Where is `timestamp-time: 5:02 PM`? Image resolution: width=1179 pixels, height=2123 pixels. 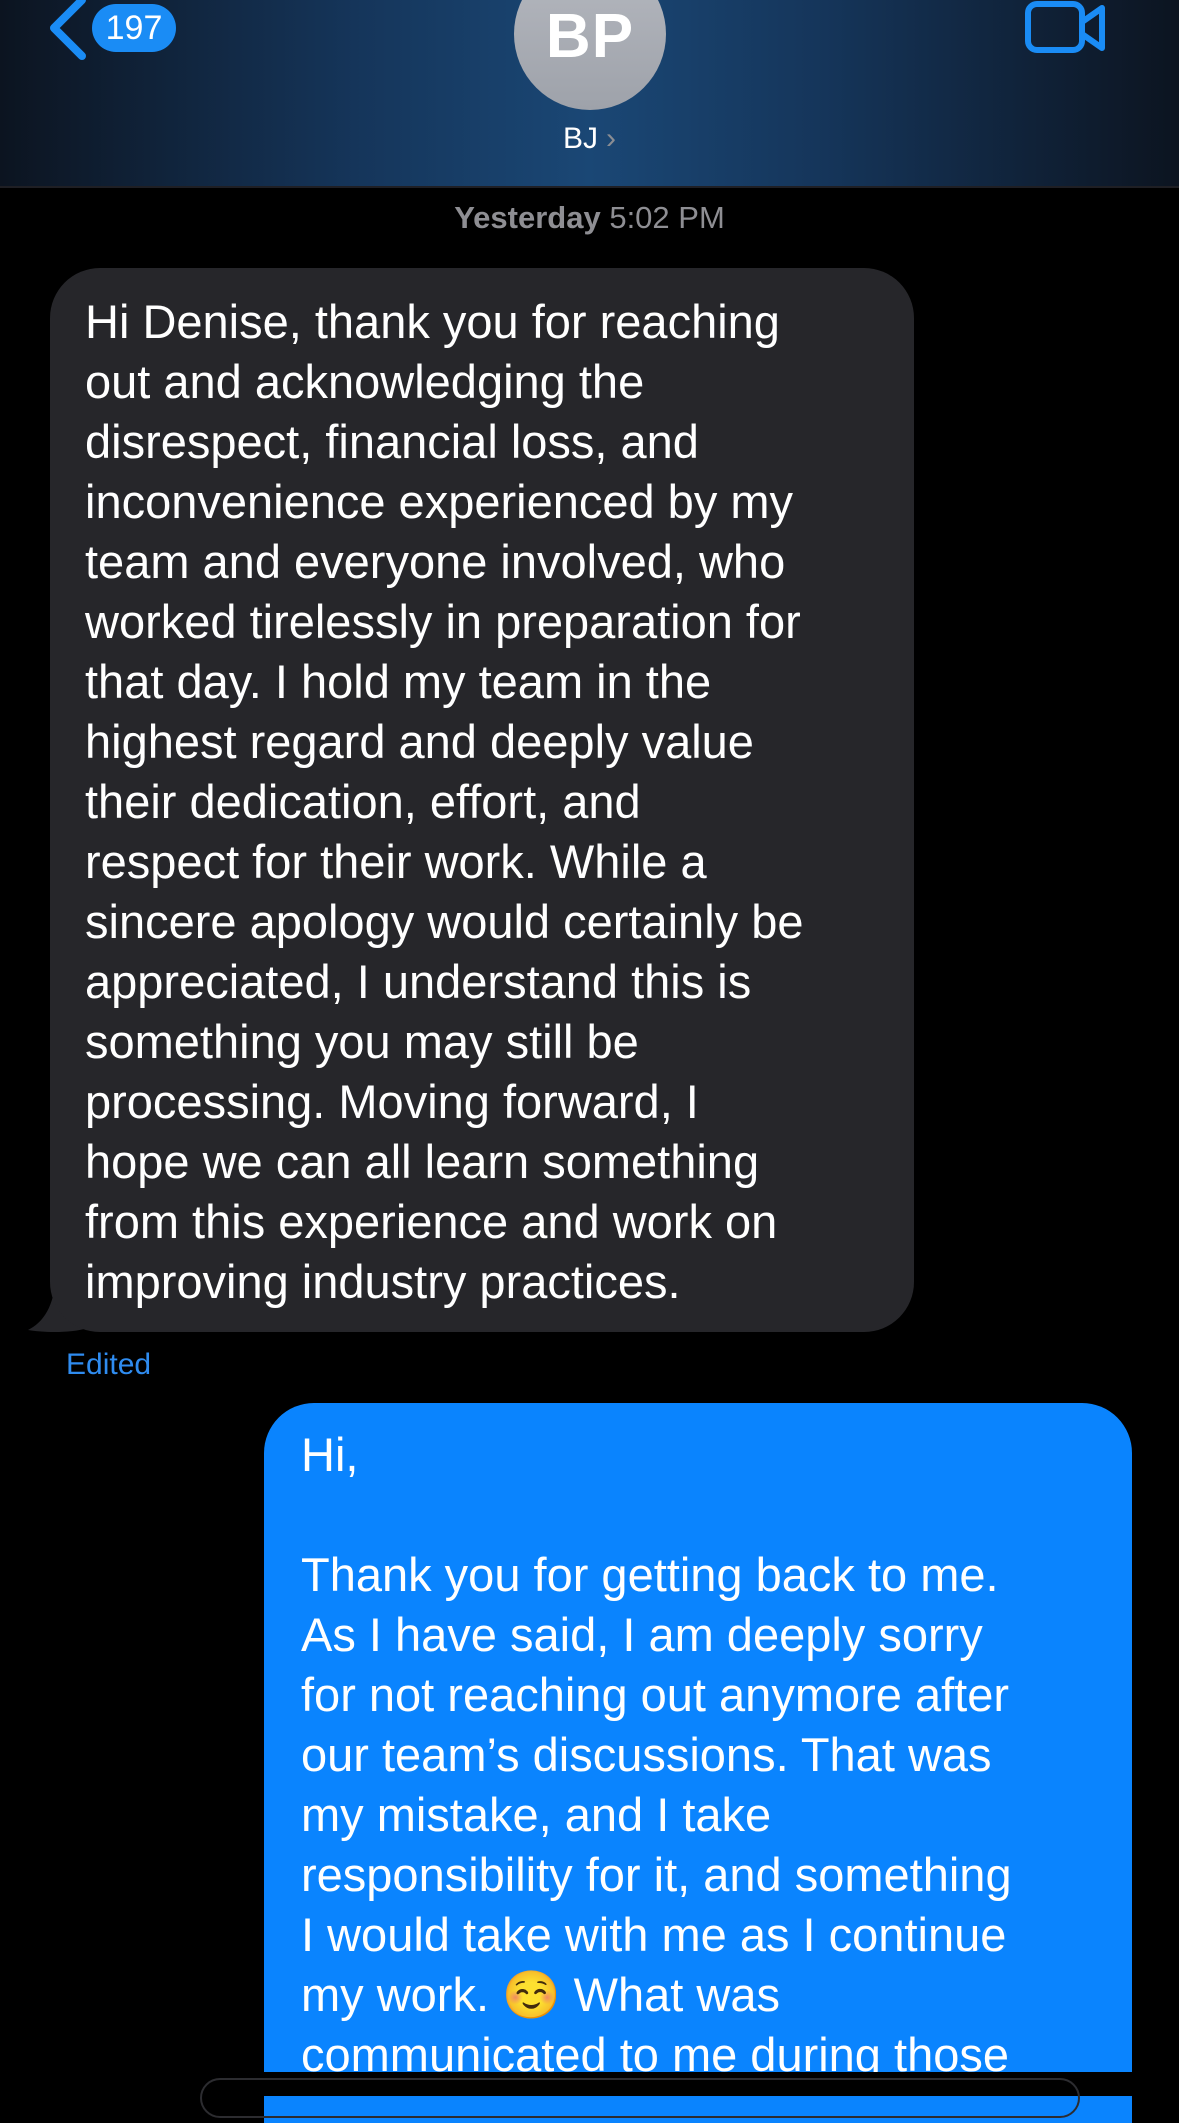 timestamp-time: 5:02 PM is located at coordinates (667, 217).